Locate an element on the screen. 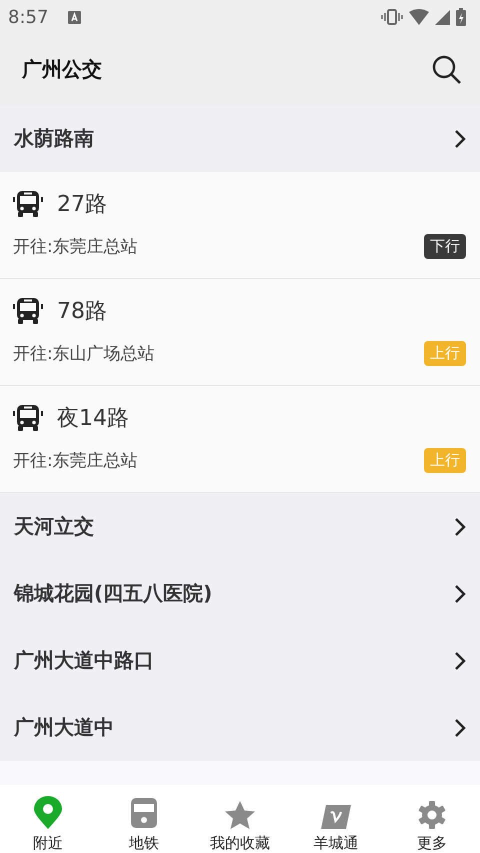  stop-name: 锦城花园(四五八医院) is located at coordinates (113, 593).